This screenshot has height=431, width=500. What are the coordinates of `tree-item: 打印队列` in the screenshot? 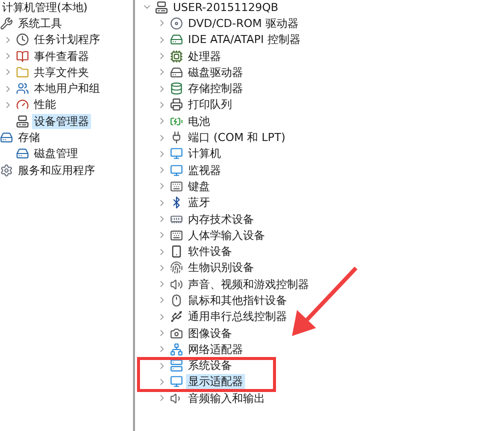 It's located at (210, 104).